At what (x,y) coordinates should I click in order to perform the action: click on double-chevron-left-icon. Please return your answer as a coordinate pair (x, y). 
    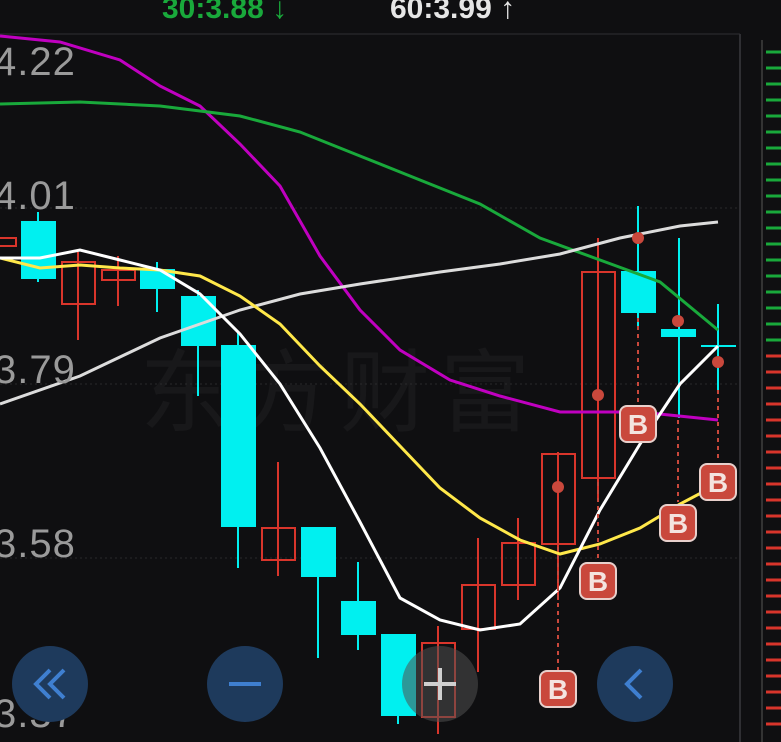
    Looking at the image, I should click on (49, 684).